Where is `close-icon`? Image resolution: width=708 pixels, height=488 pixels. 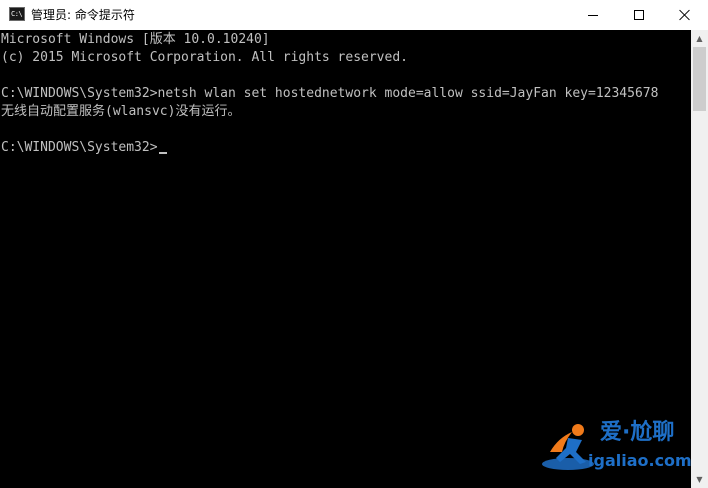 close-icon is located at coordinates (685, 15).